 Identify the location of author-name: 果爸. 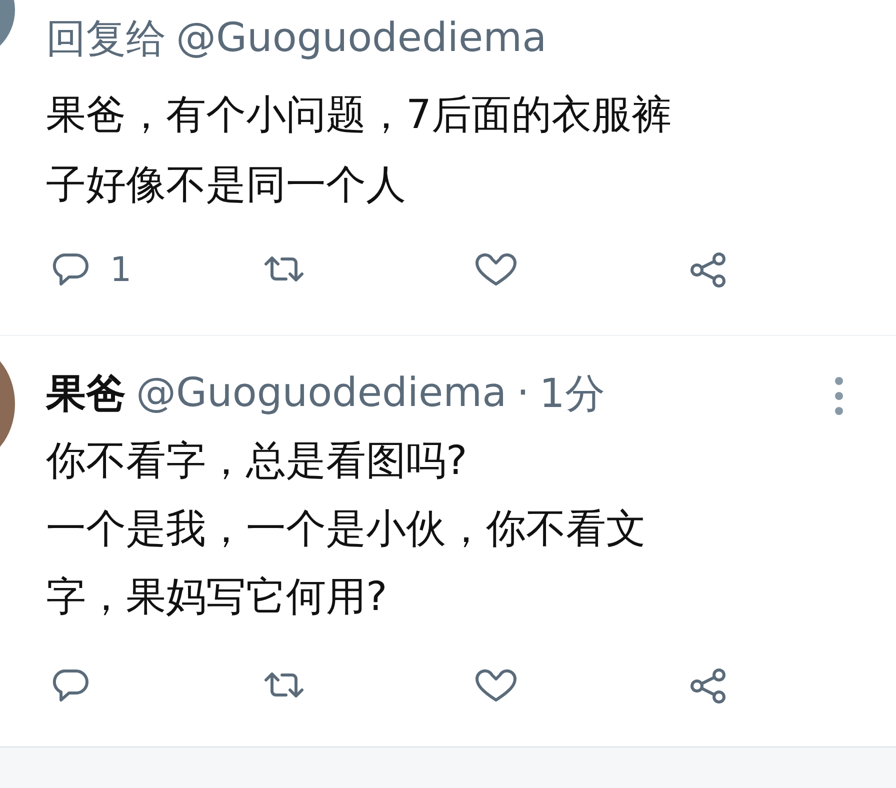
(86, 393).